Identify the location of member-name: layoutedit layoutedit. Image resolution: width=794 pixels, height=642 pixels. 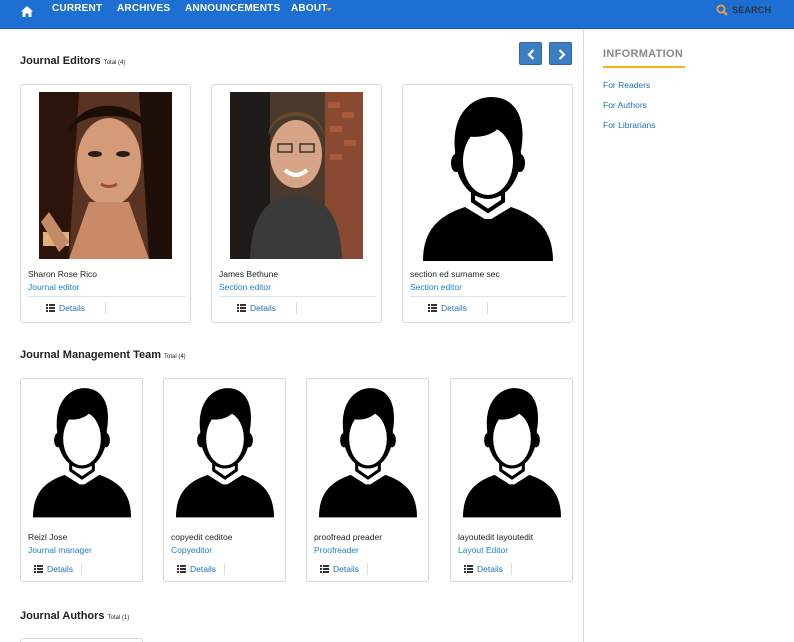
(496, 537).